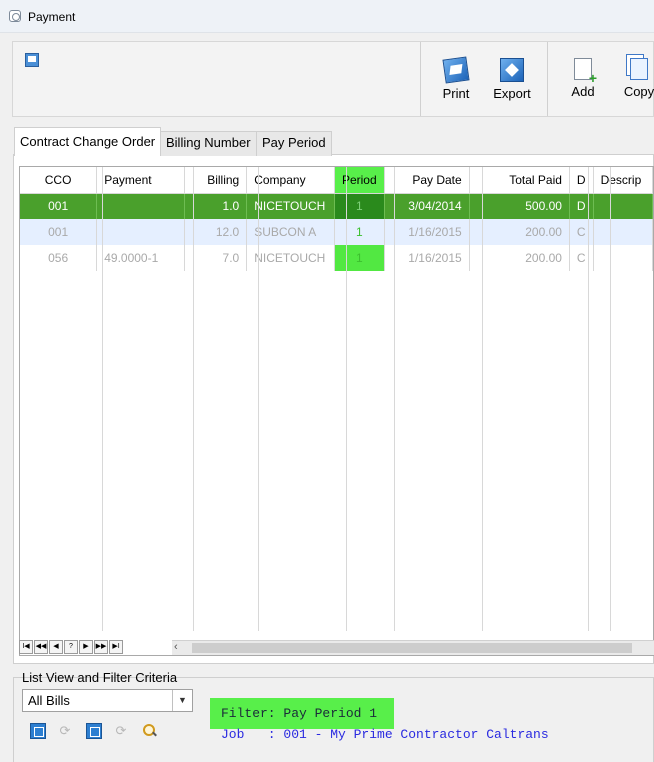 The width and height of the screenshot is (654, 762). I want to click on col-header-payment: Payment, so click(140, 180).